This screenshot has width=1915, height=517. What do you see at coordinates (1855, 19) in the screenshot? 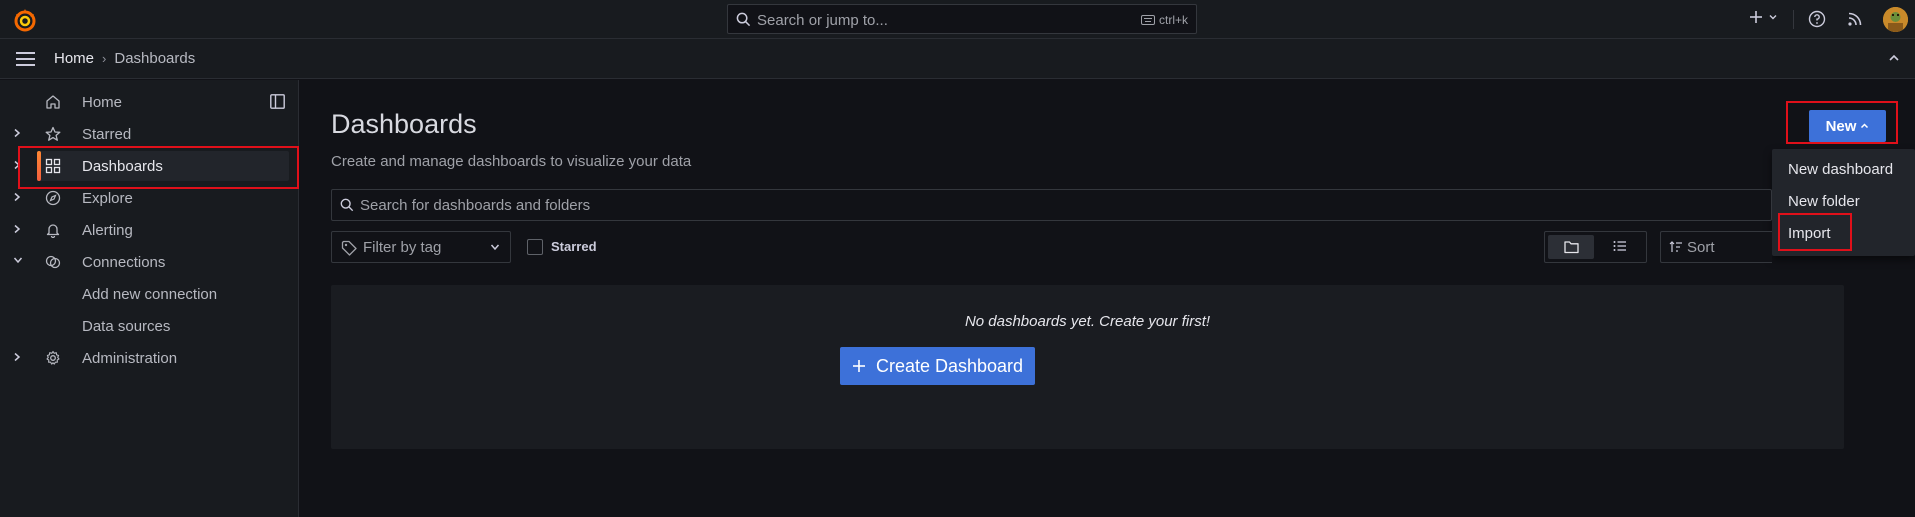
I see `rss-icon` at bounding box center [1855, 19].